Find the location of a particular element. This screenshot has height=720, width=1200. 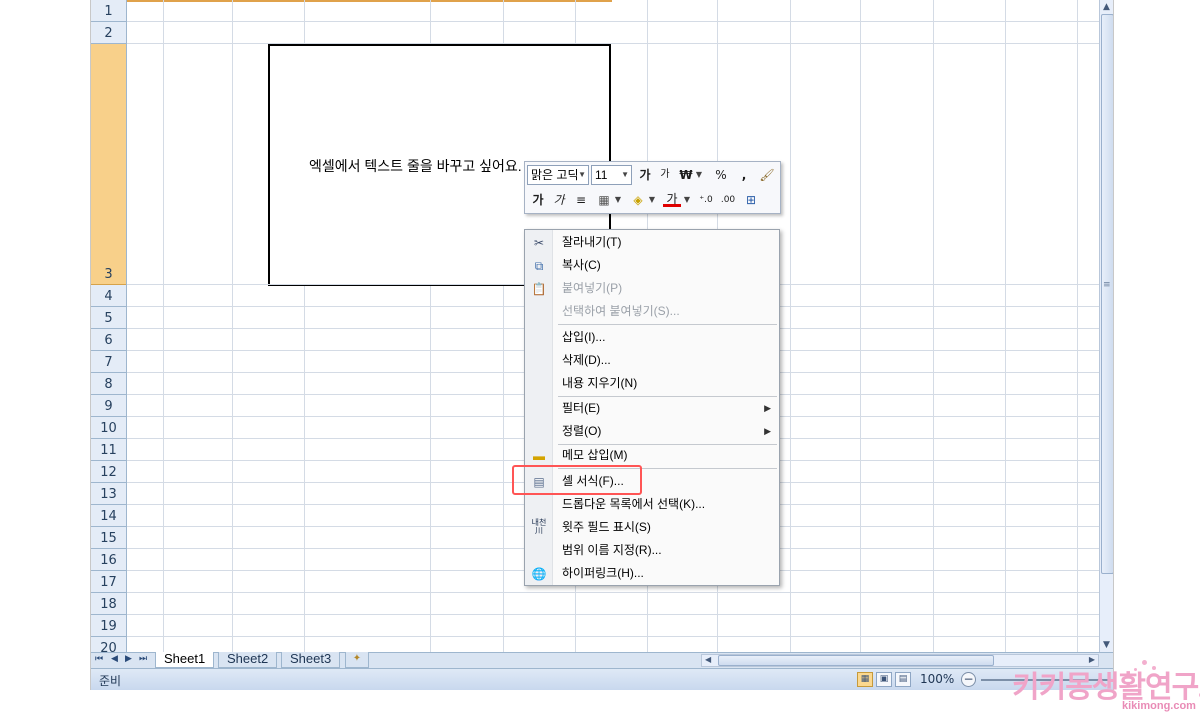

font-size-value: 11 is located at coordinates (601, 175).